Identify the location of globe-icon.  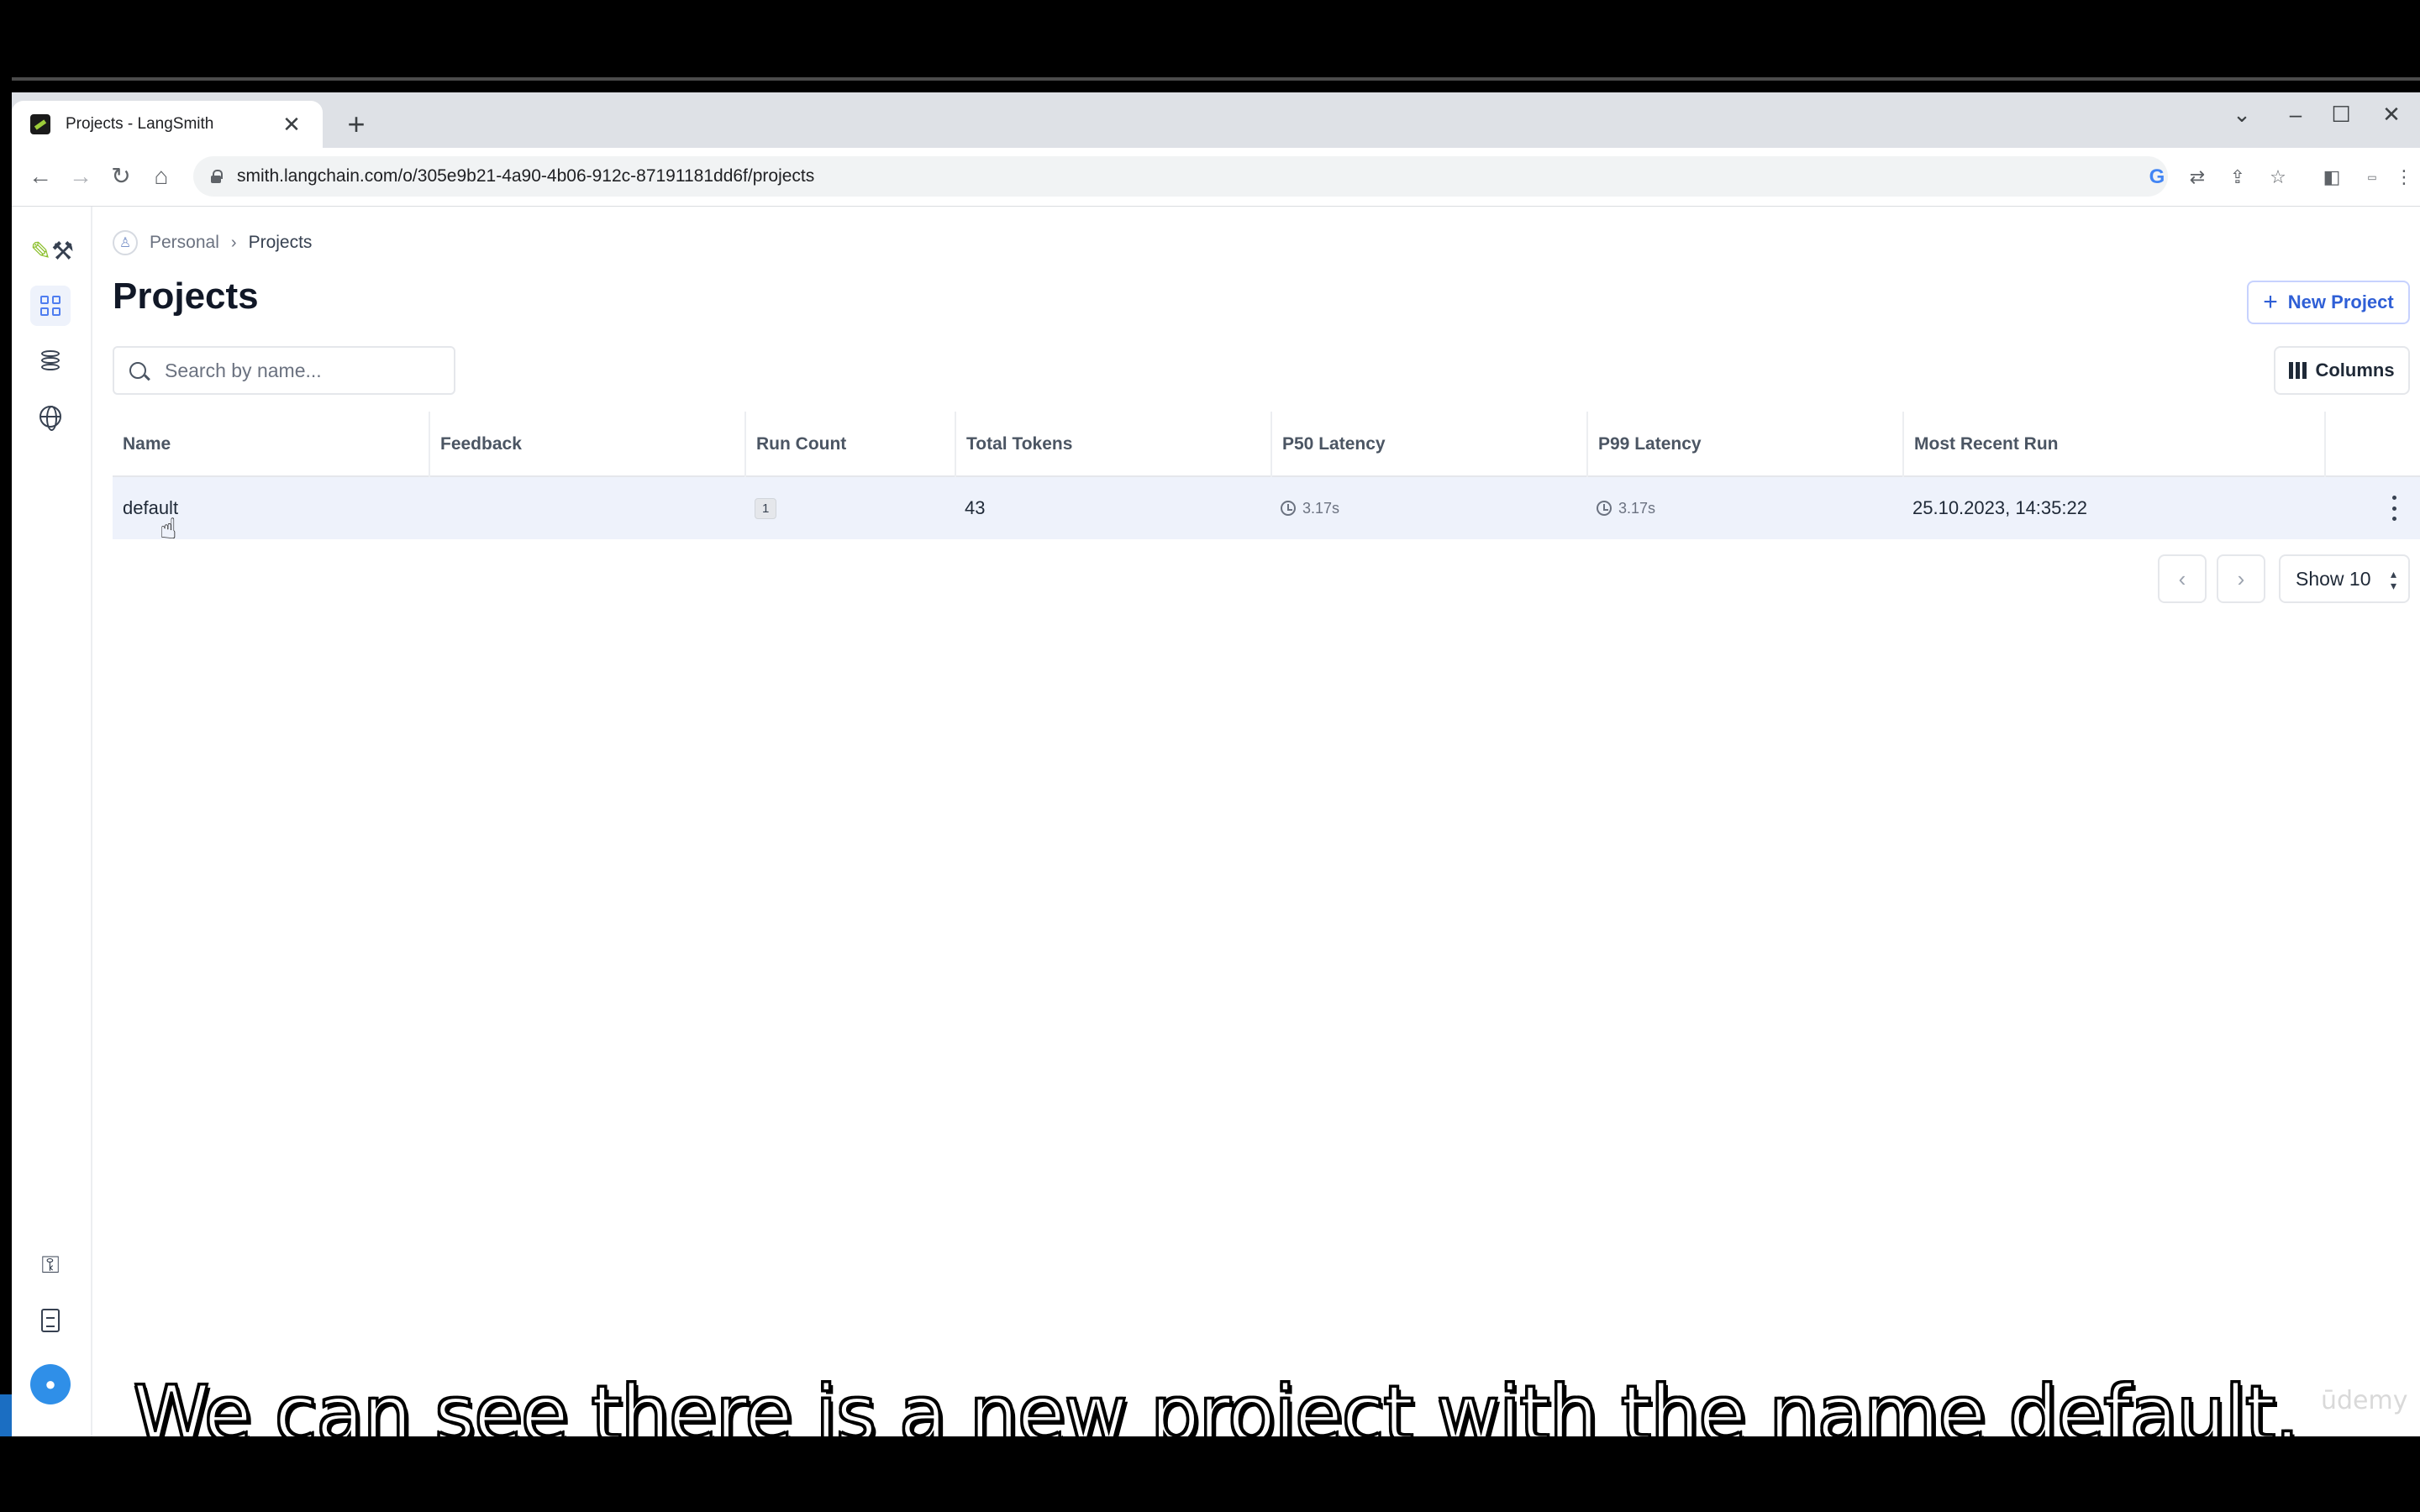
(51, 416).